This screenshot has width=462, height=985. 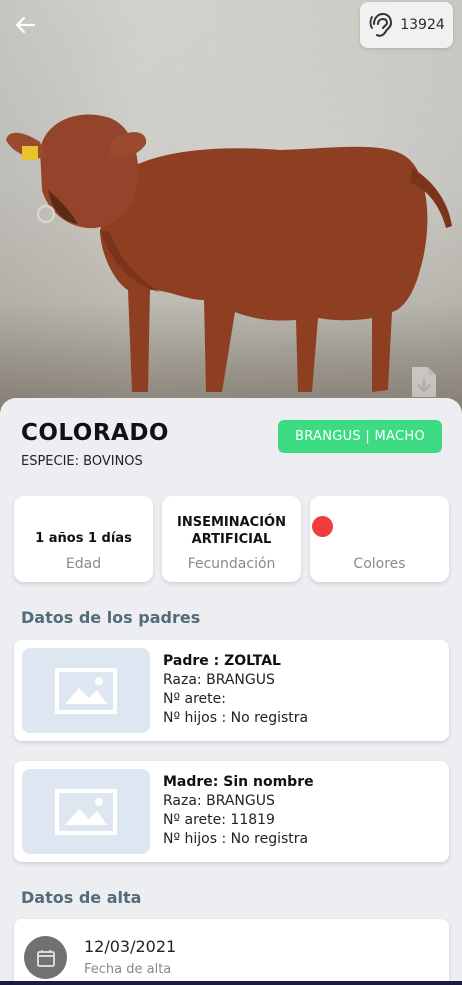 What do you see at coordinates (231, 564) in the screenshot?
I see `fecundation-label: Fecundación` at bounding box center [231, 564].